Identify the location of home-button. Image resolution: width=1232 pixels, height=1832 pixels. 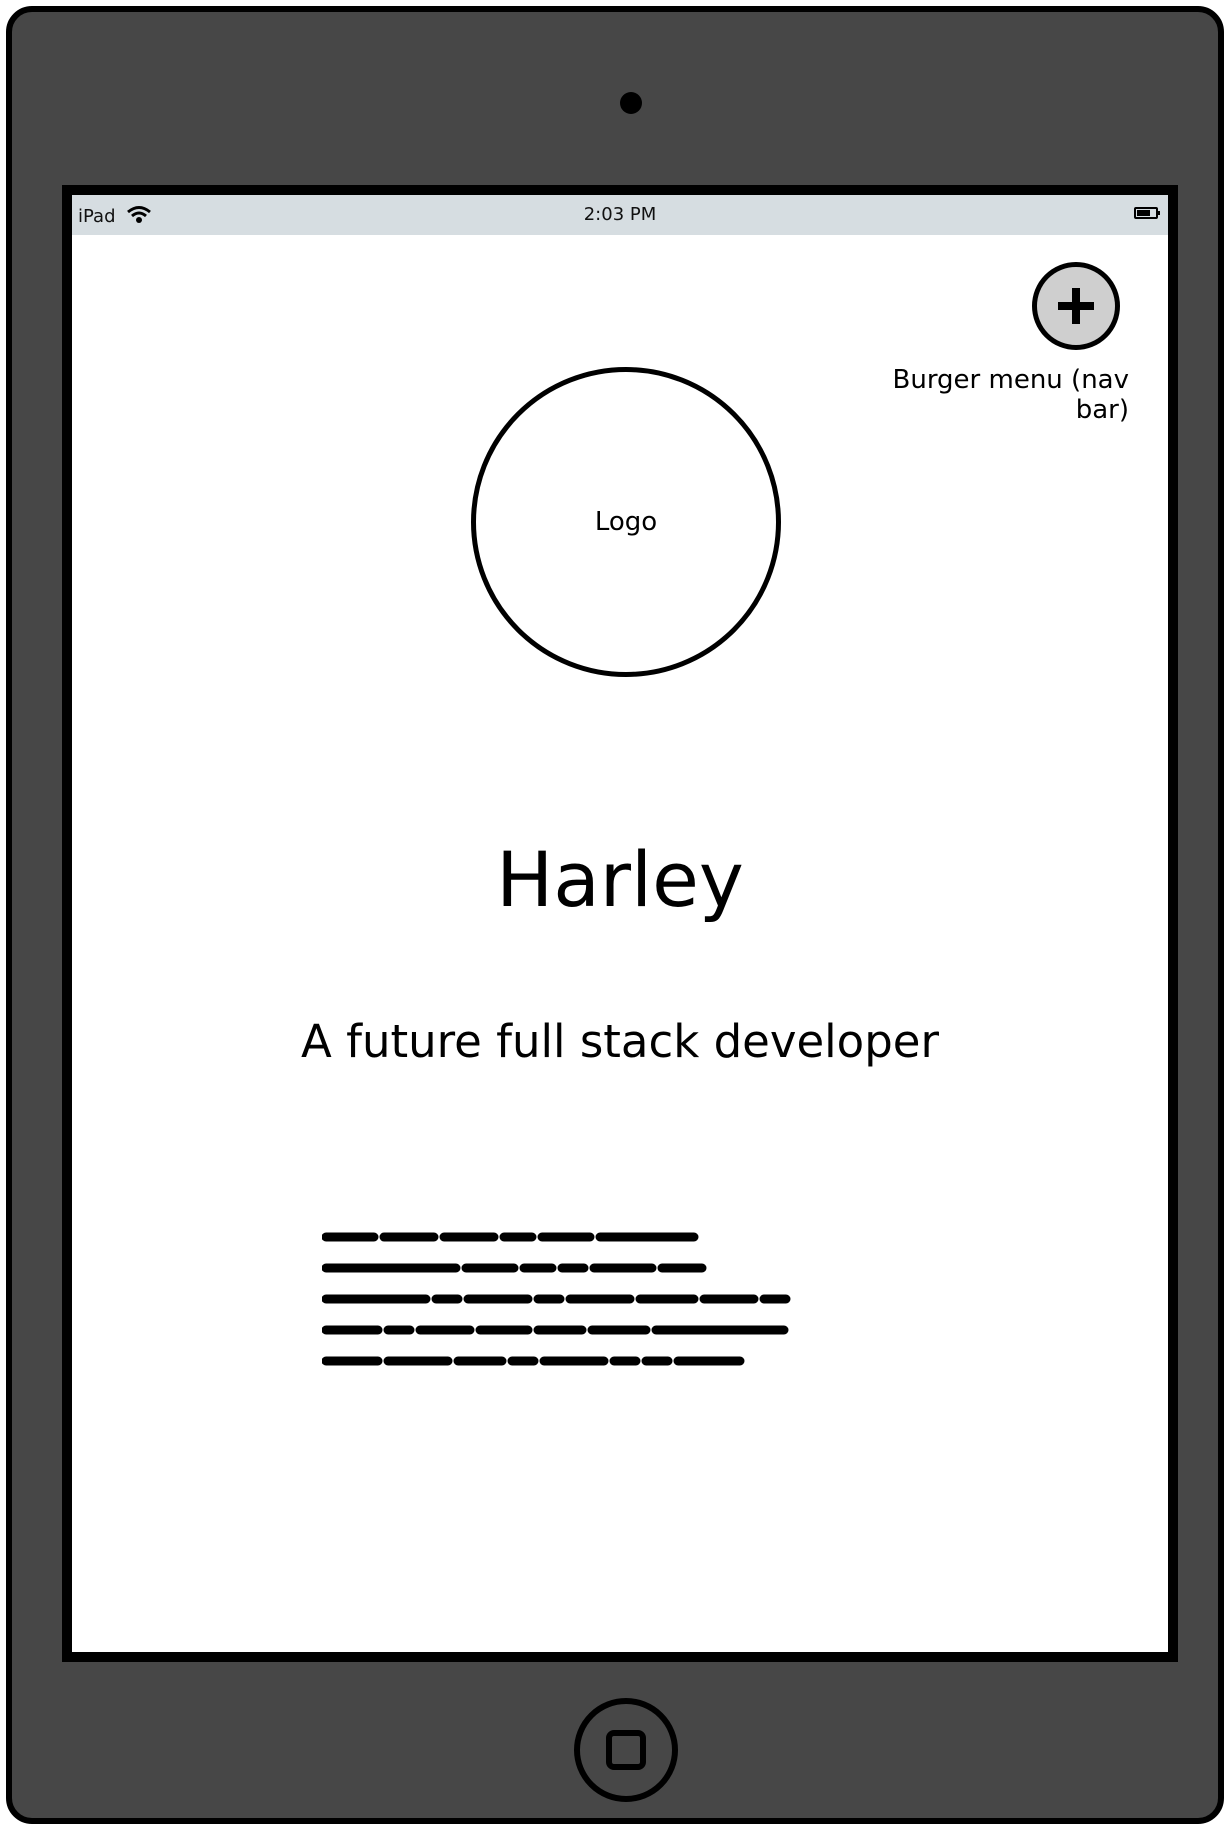
(626, 1750).